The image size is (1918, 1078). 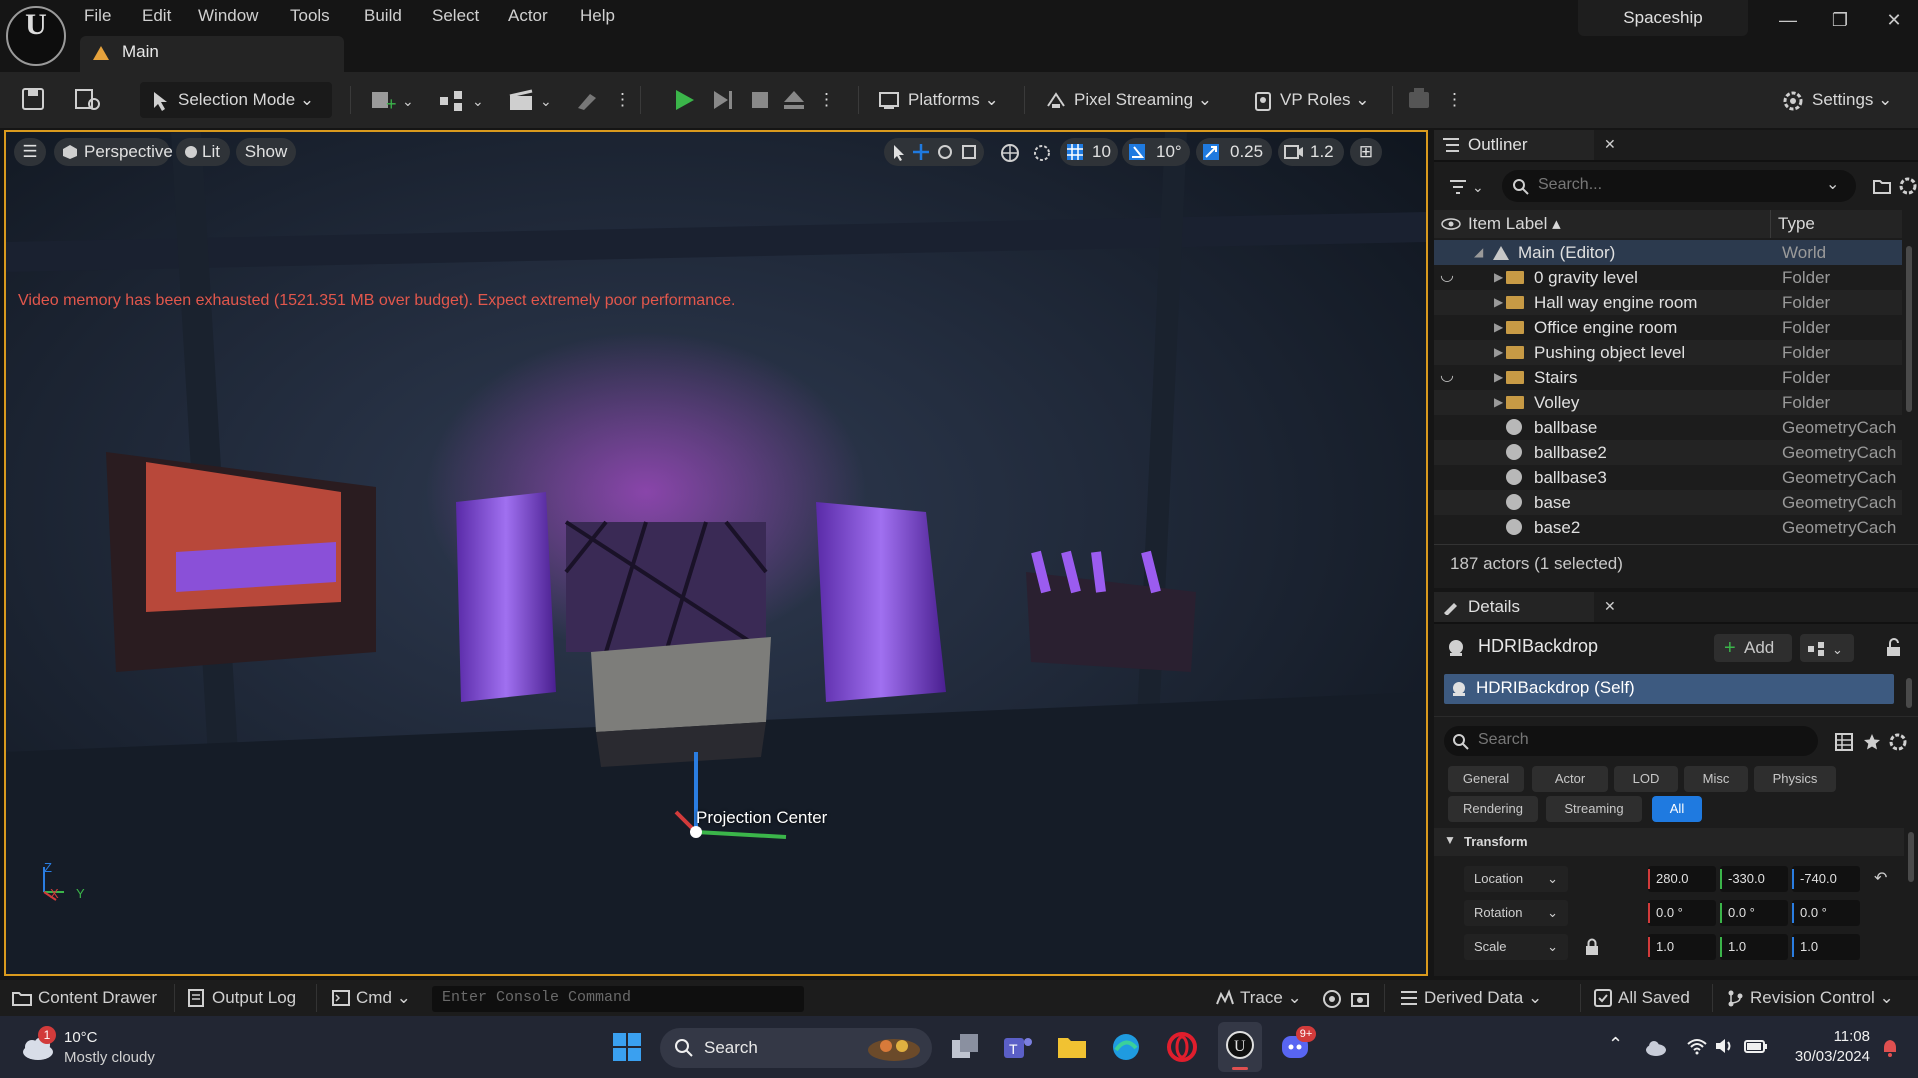 What do you see at coordinates (1668, 502) in the screenshot?
I see `tree-row-actor: base GeometryCach` at bounding box center [1668, 502].